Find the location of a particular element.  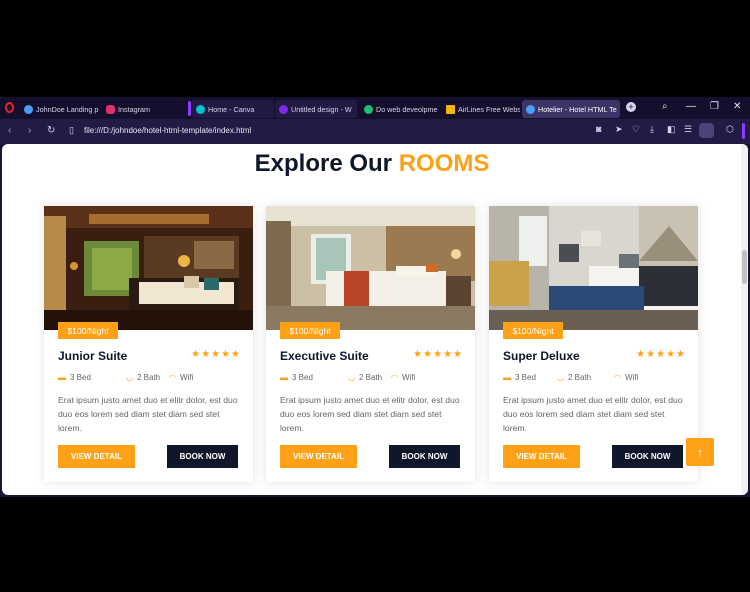

room-name: Junior Suite is located at coordinates (93, 356).